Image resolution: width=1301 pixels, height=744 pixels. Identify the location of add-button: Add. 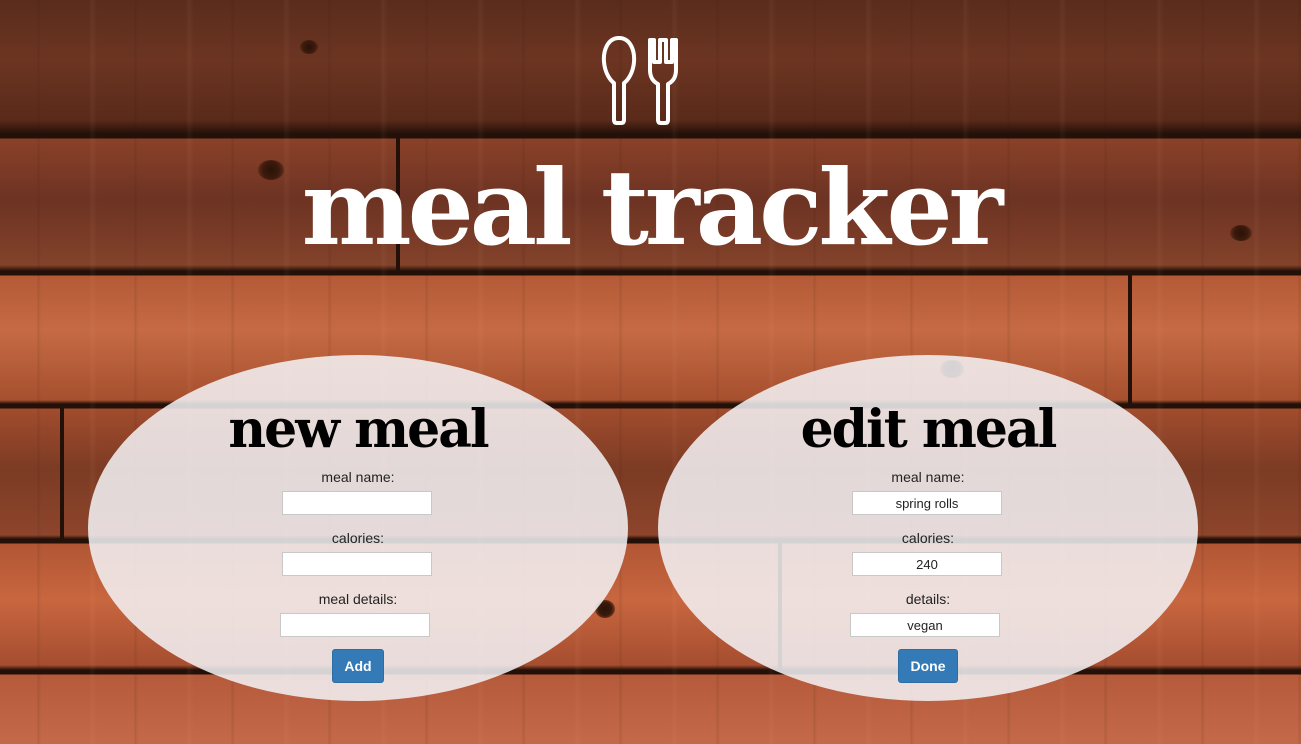
(358, 666).